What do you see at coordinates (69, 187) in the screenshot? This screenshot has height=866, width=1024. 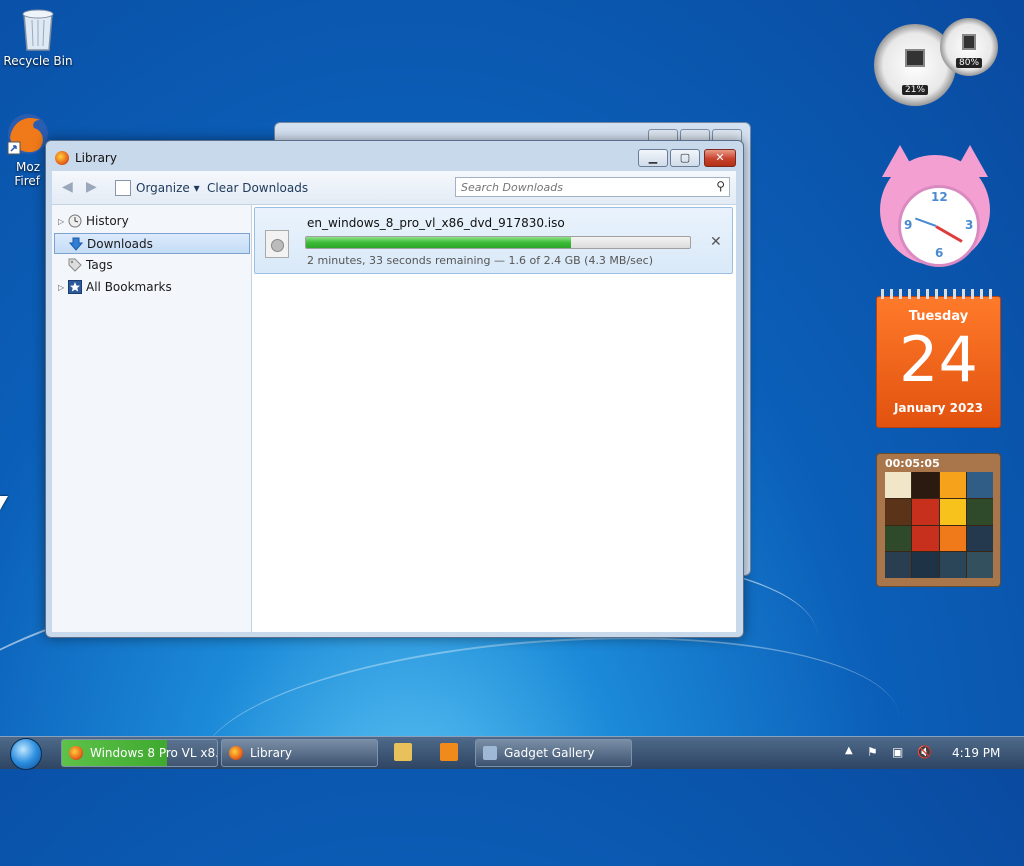 I see `back-arrow-icon: ◀` at bounding box center [69, 187].